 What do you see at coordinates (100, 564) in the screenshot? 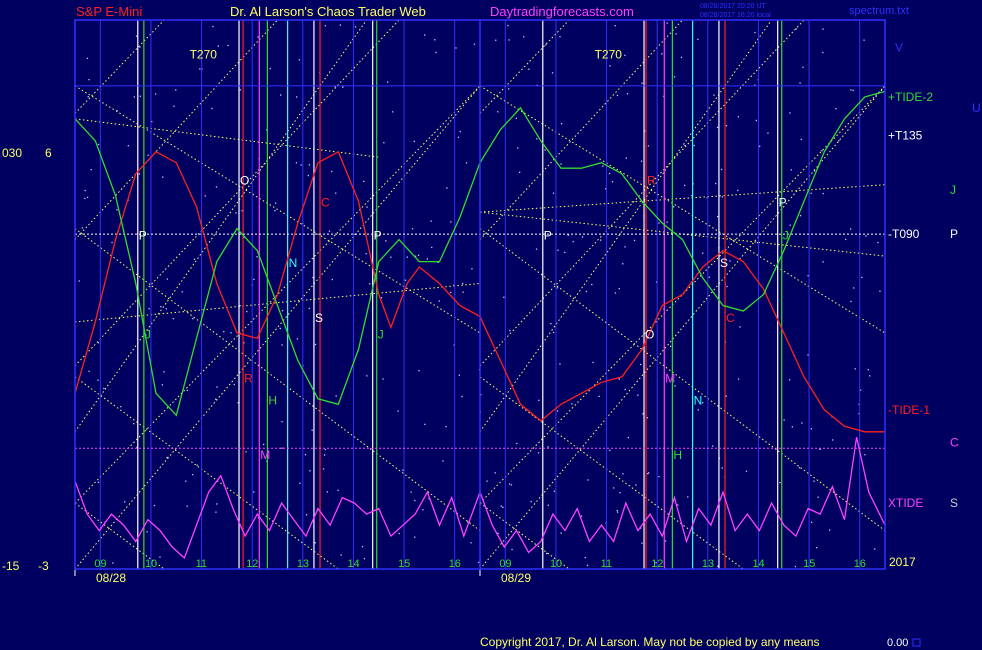
I see `hour-tick-label: 09` at bounding box center [100, 564].